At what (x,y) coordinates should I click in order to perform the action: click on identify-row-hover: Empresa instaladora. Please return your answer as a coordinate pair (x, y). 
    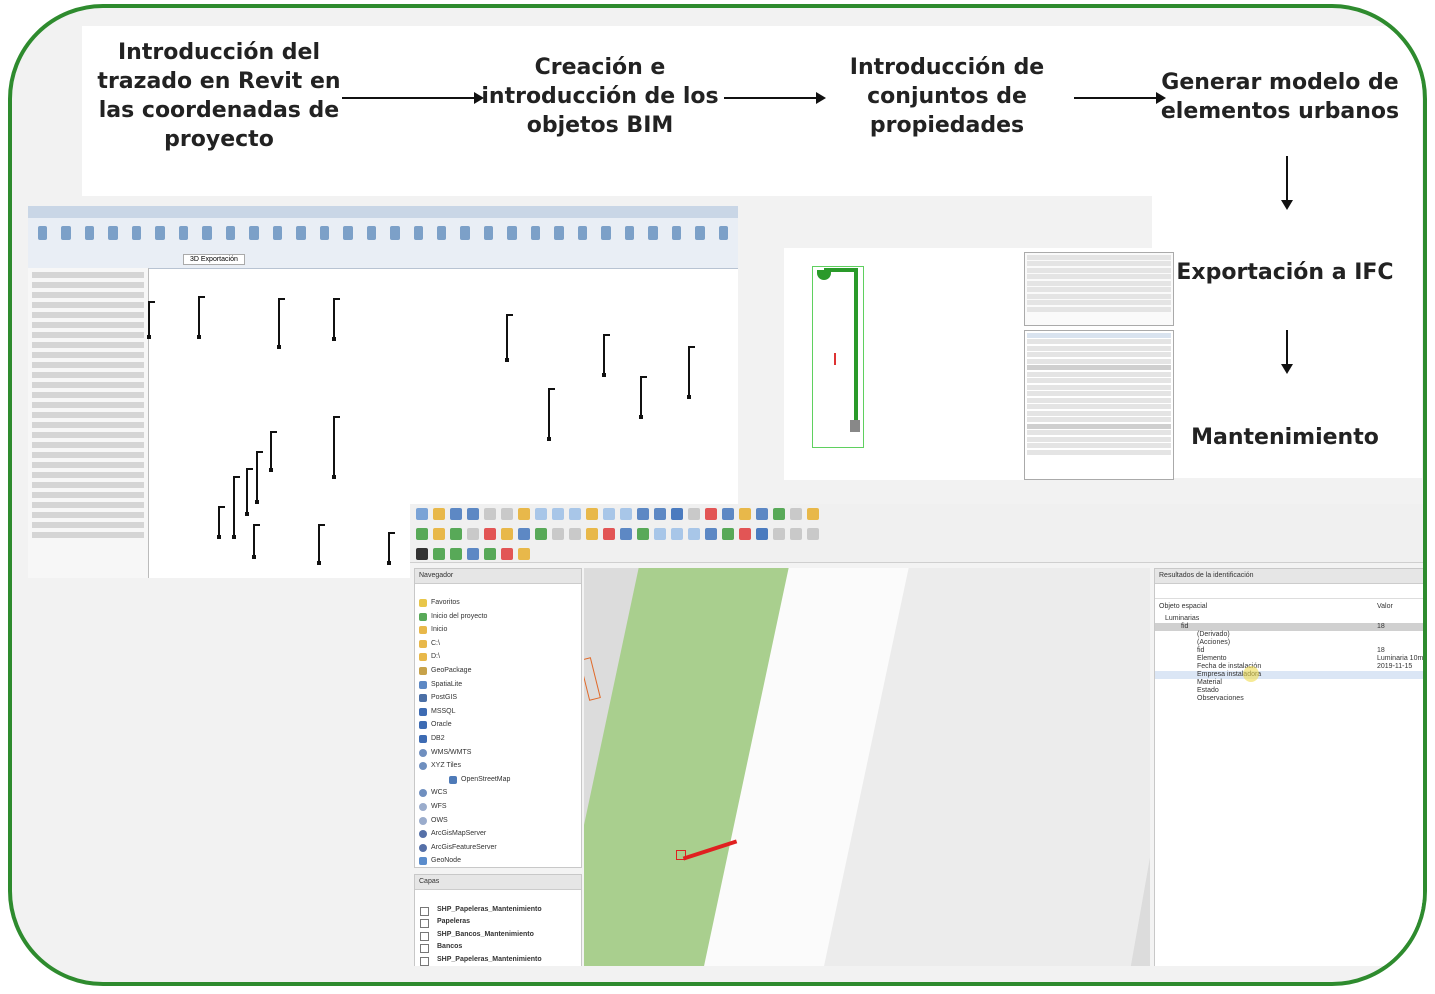
    Looking at the image, I should click on (1289, 675).